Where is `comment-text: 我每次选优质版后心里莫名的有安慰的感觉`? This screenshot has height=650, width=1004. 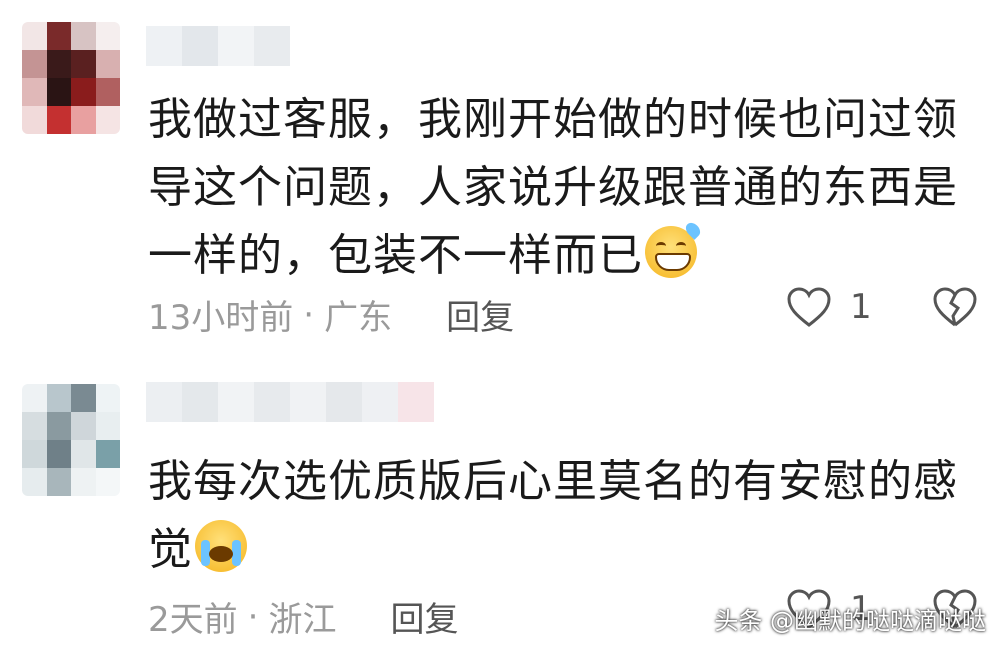 comment-text: 我每次选优质版后心里莫名的有安慰的感觉 is located at coordinates (553, 515).